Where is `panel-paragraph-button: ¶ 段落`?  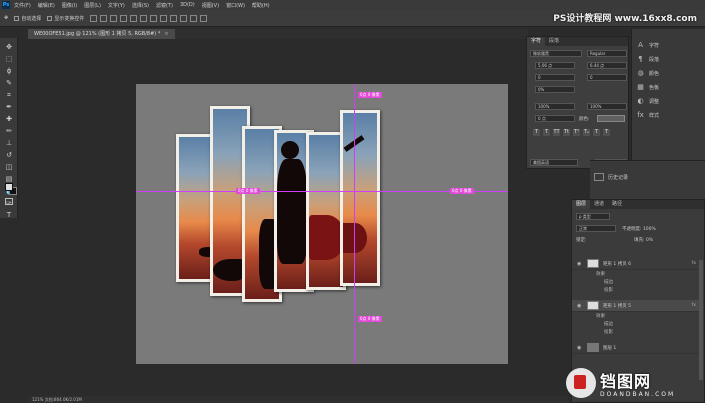
panel-paragraph-button: ¶ 段落 is located at coordinates (668, 59).